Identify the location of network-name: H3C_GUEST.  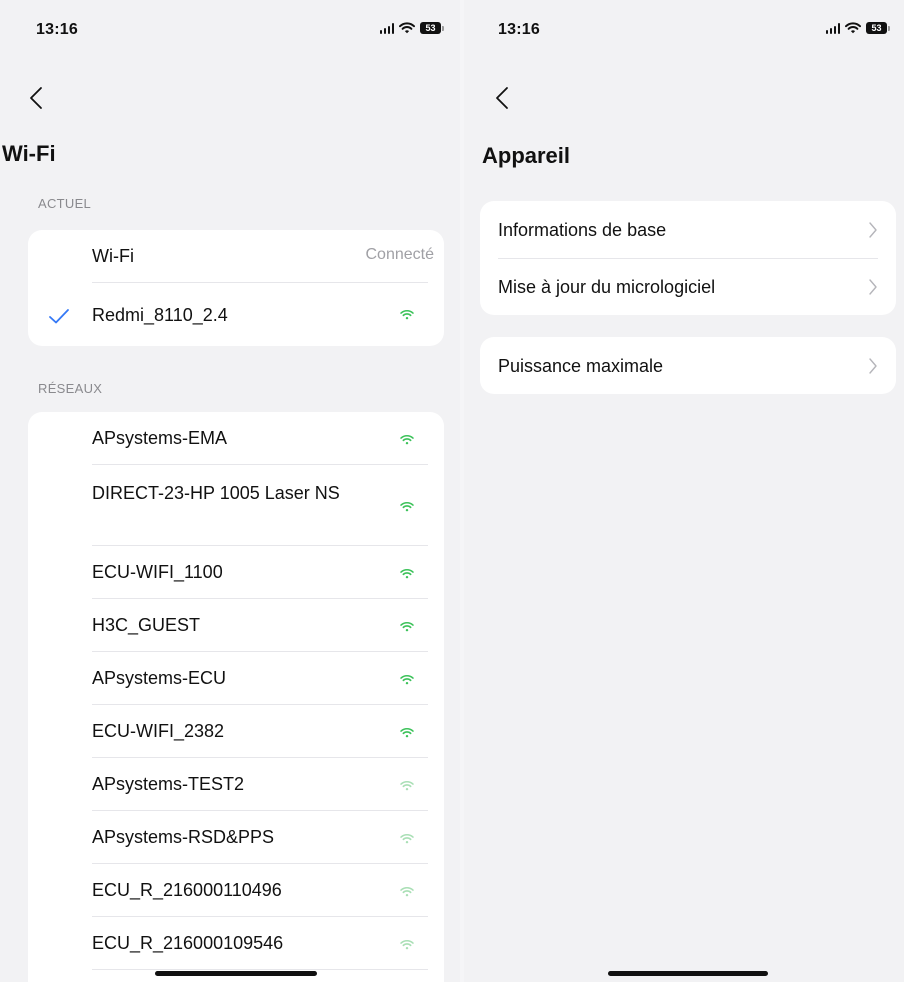
(146, 625).